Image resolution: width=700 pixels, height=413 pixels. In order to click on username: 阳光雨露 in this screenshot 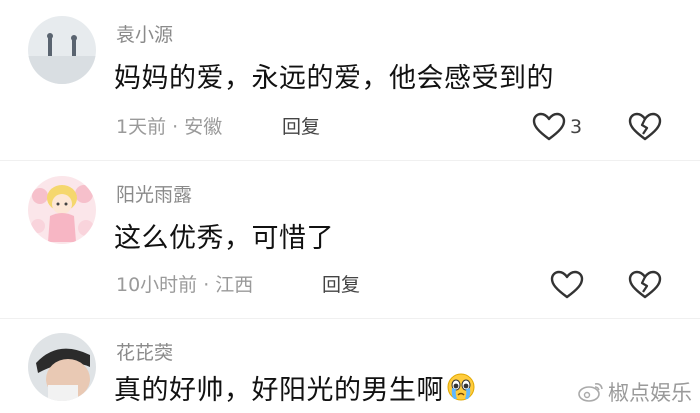, I will do `click(154, 195)`.